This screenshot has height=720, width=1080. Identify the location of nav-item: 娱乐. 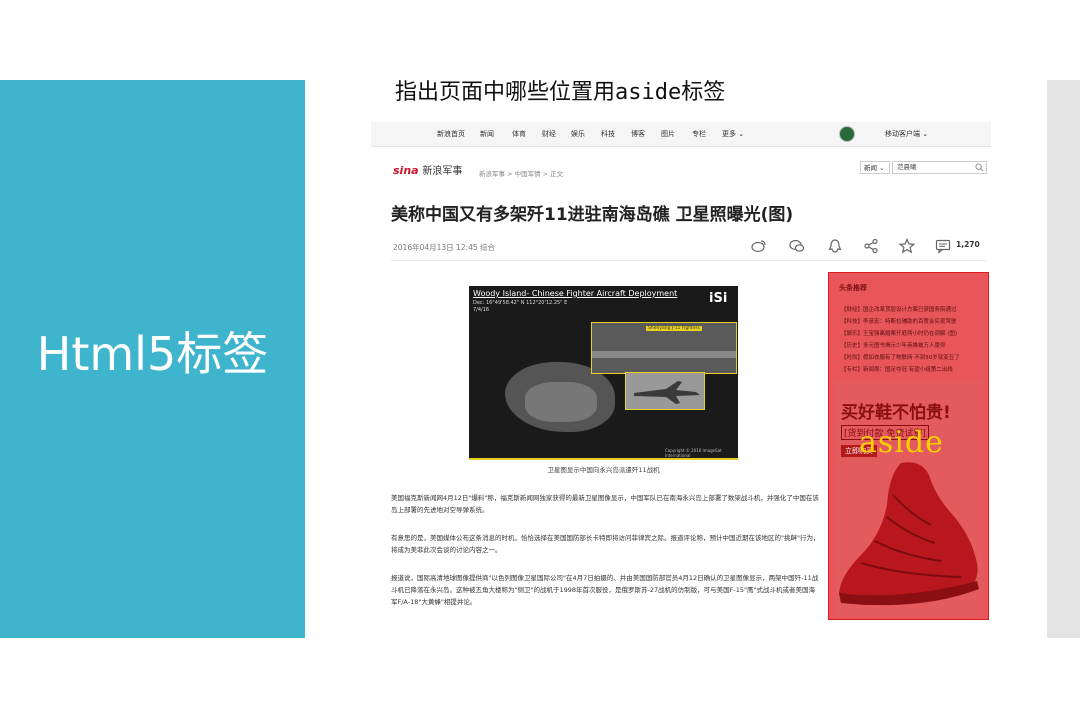
(578, 134).